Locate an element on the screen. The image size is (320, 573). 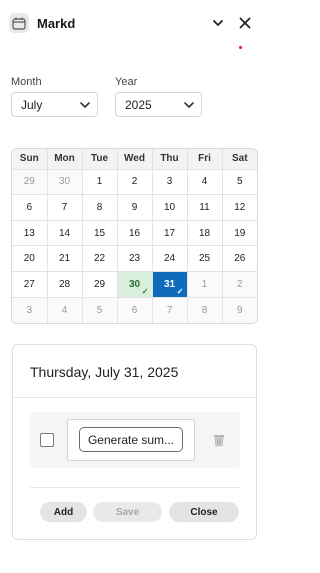
calendar-day: 13 is located at coordinates (30, 233).